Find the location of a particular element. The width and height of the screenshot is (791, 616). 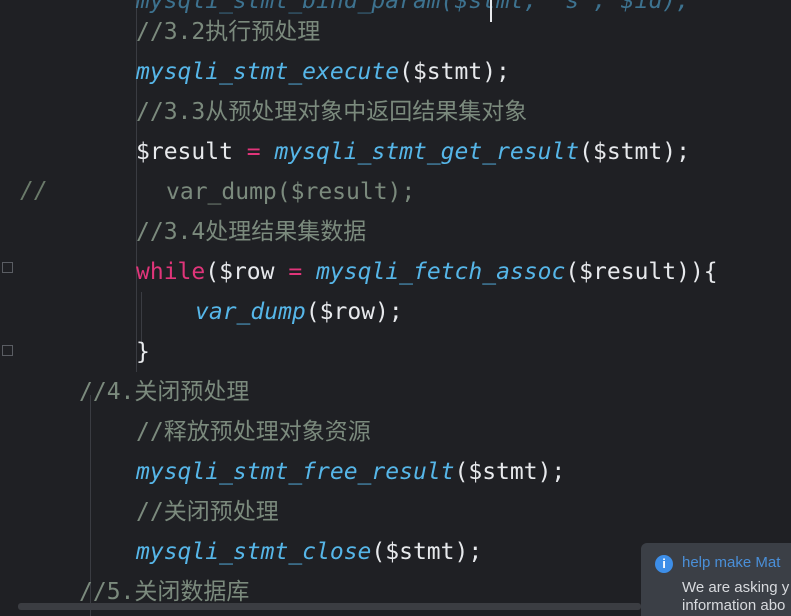

line-comment-marker: // is located at coordinates (34, 191).